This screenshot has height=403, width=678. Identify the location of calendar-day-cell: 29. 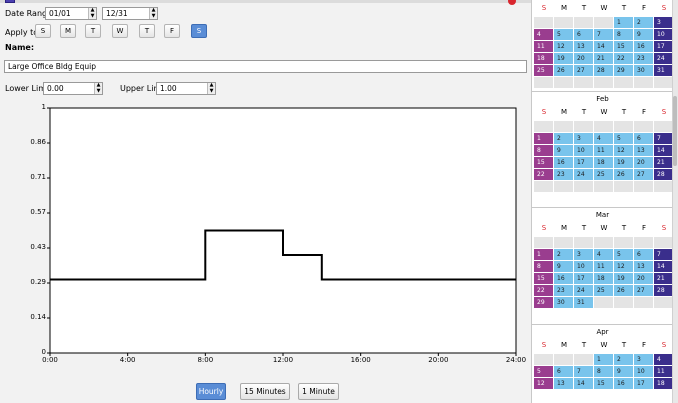
(543, 302).